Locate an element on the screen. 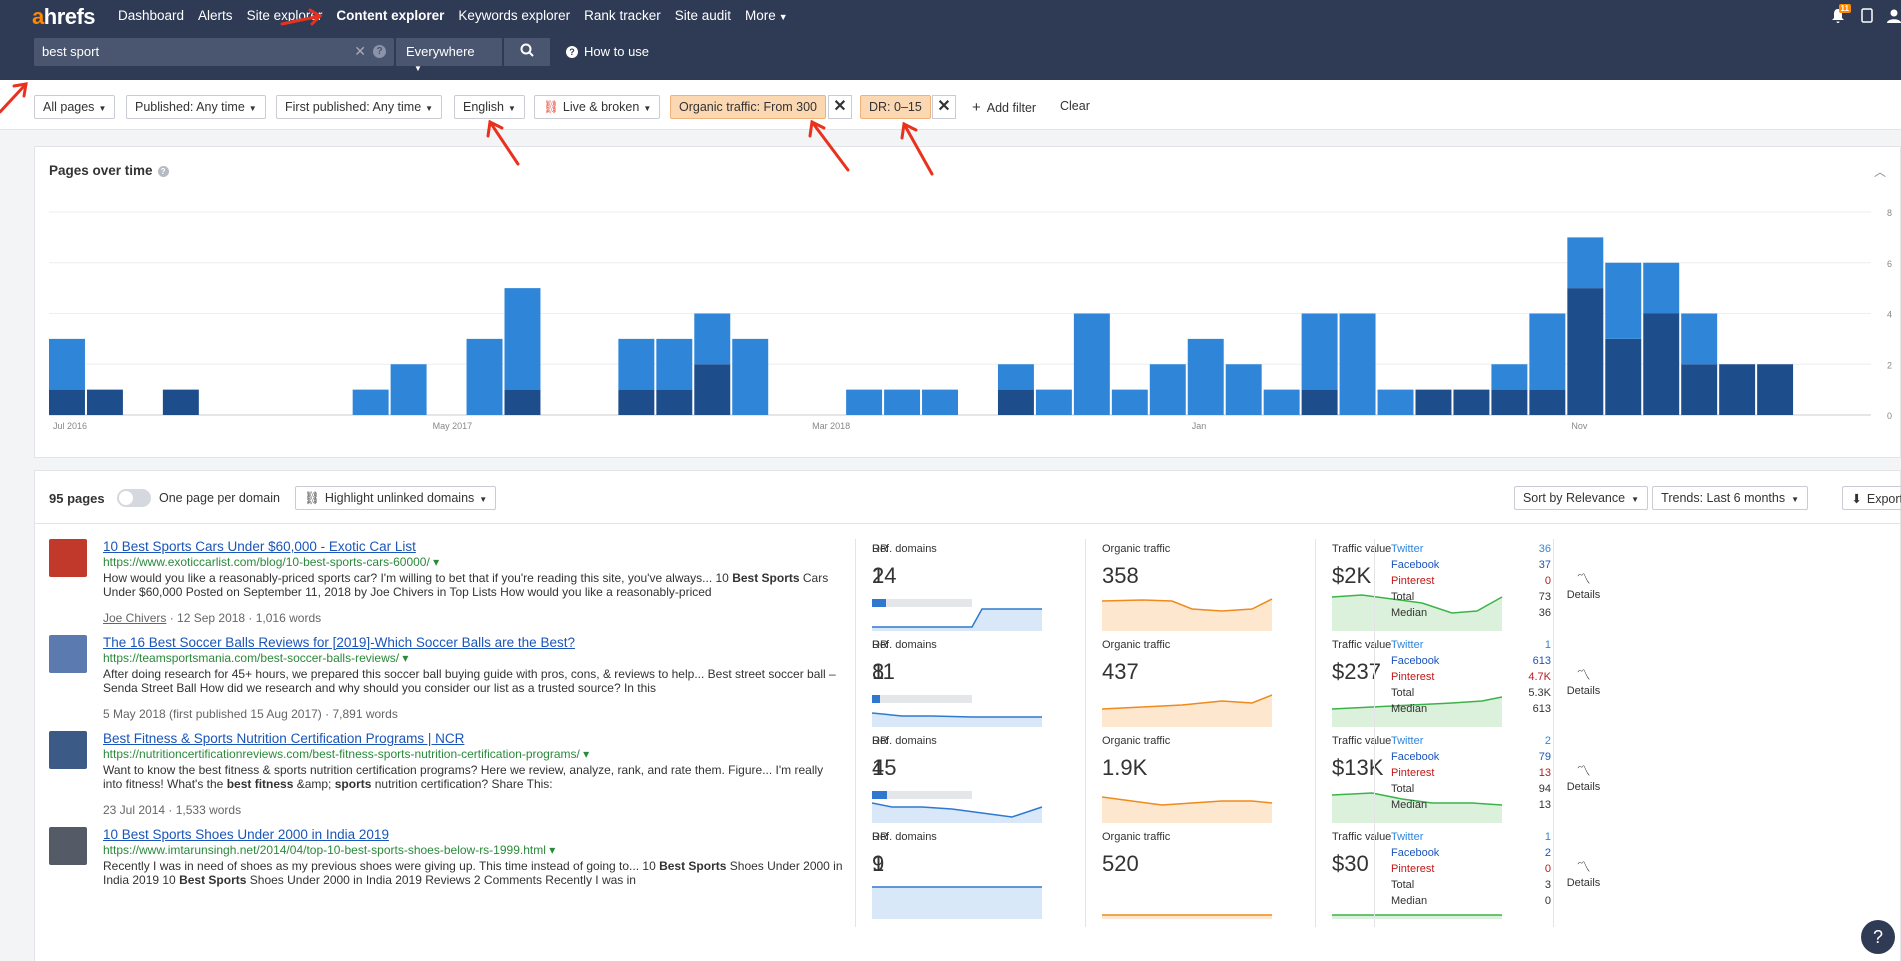  export-button: ⬇ Export is located at coordinates (1871, 498).